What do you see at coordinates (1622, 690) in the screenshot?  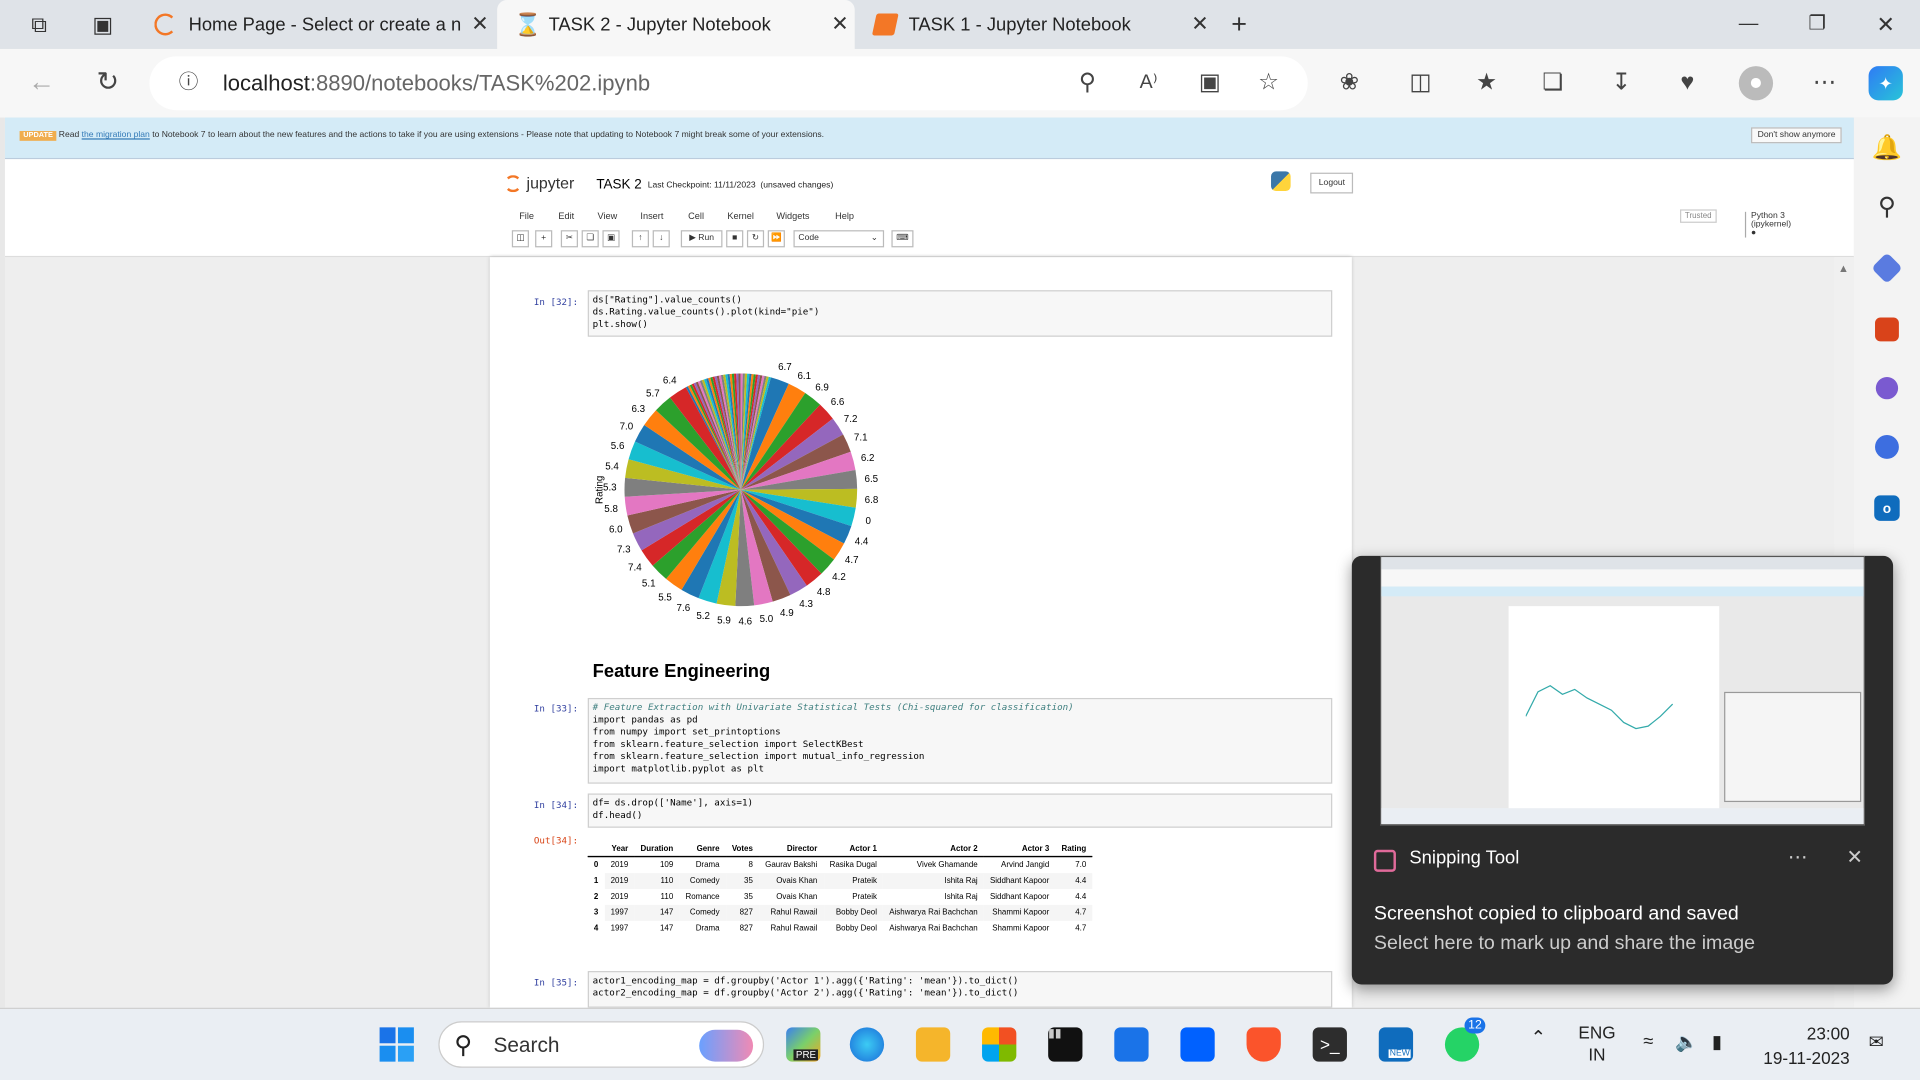 I see `screenshot-thumbnail` at bounding box center [1622, 690].